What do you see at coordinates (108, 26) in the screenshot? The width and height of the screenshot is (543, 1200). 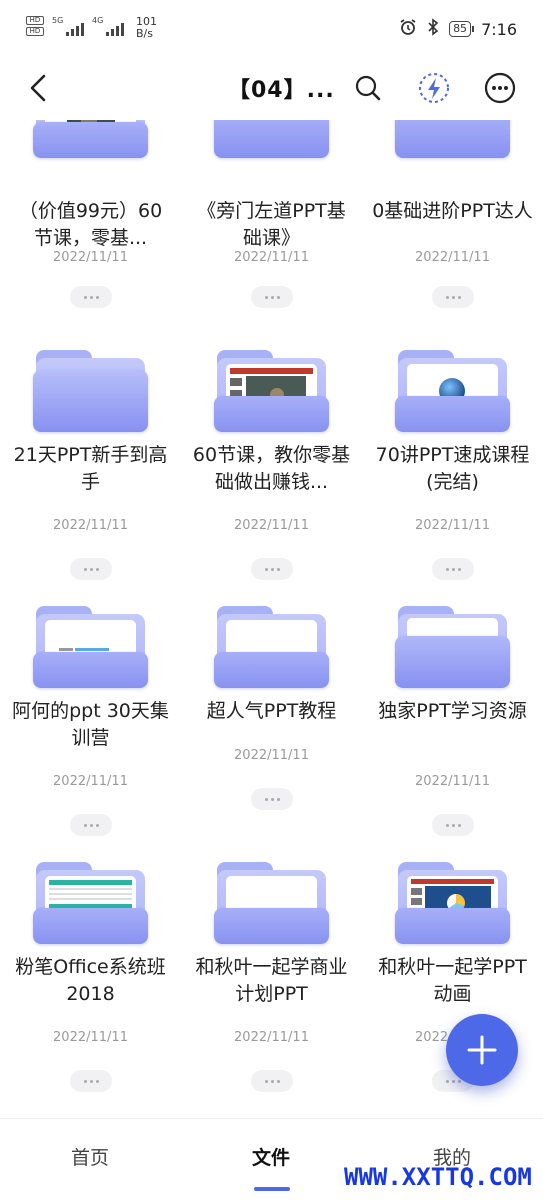 I see `signal-4g-icon: 4G` at bounding box center [108, 26].